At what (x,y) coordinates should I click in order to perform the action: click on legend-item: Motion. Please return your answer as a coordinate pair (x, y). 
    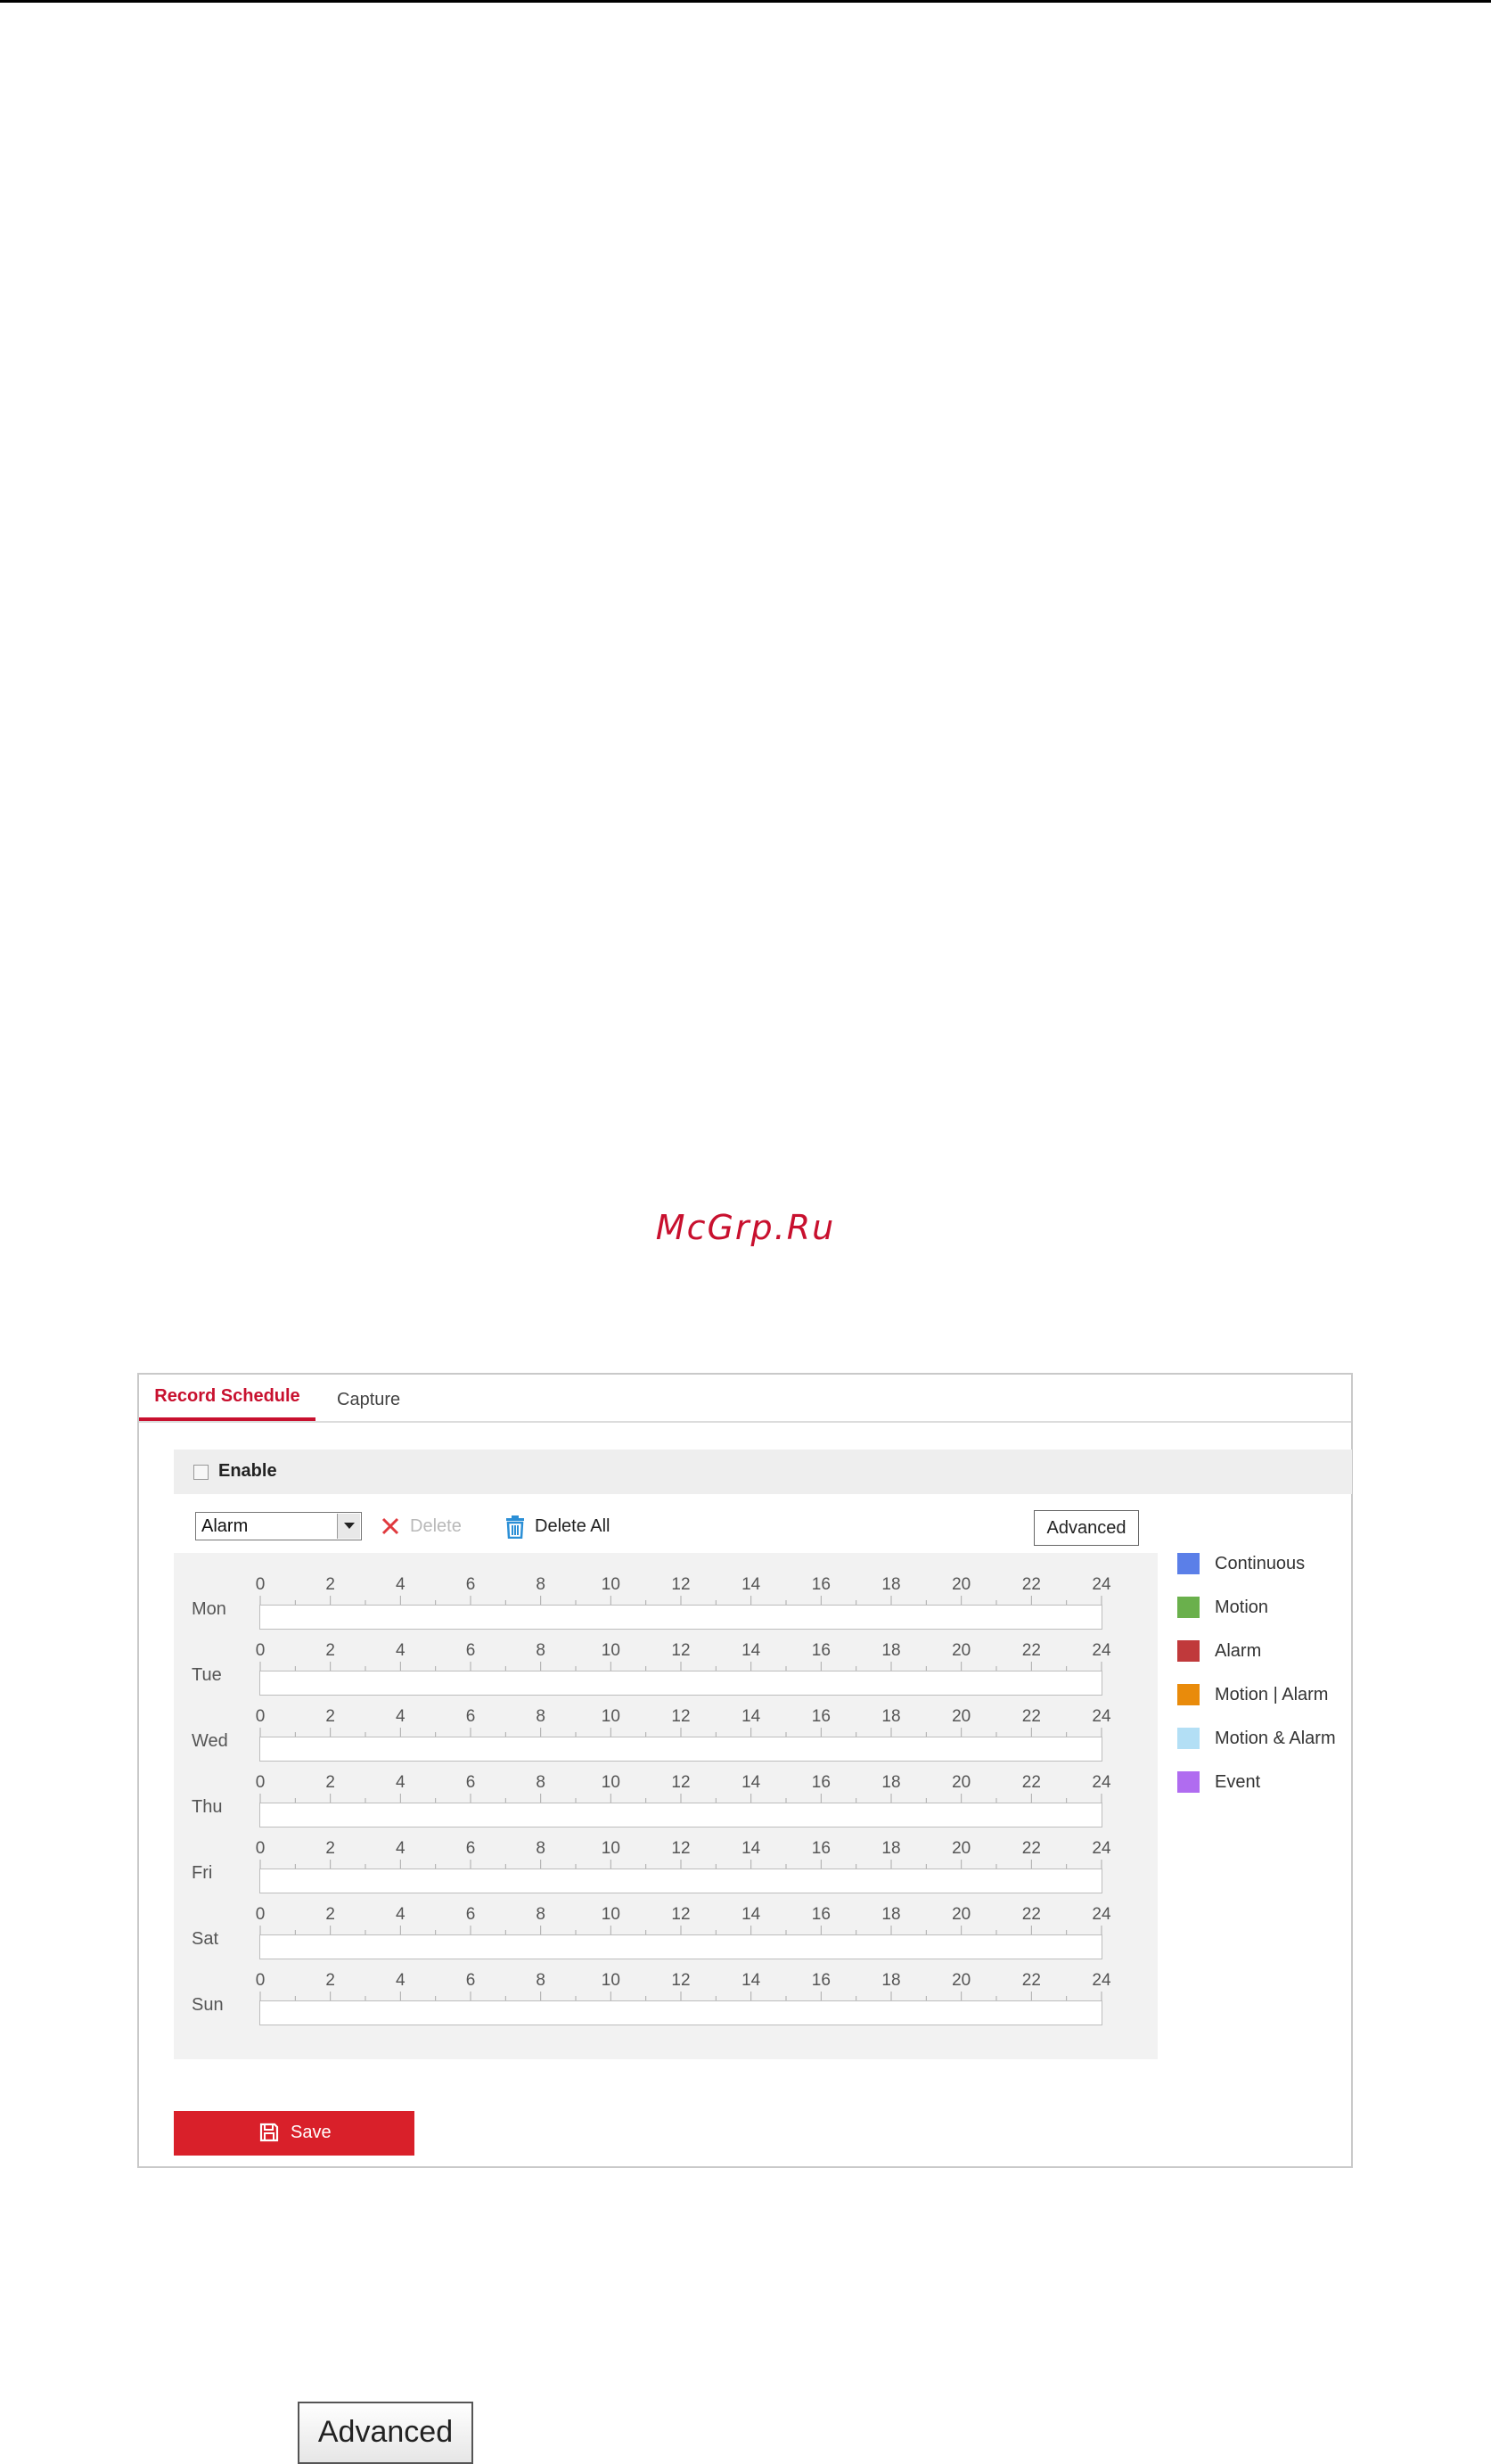
    Looking at the image, I should click on (1267, 1606).